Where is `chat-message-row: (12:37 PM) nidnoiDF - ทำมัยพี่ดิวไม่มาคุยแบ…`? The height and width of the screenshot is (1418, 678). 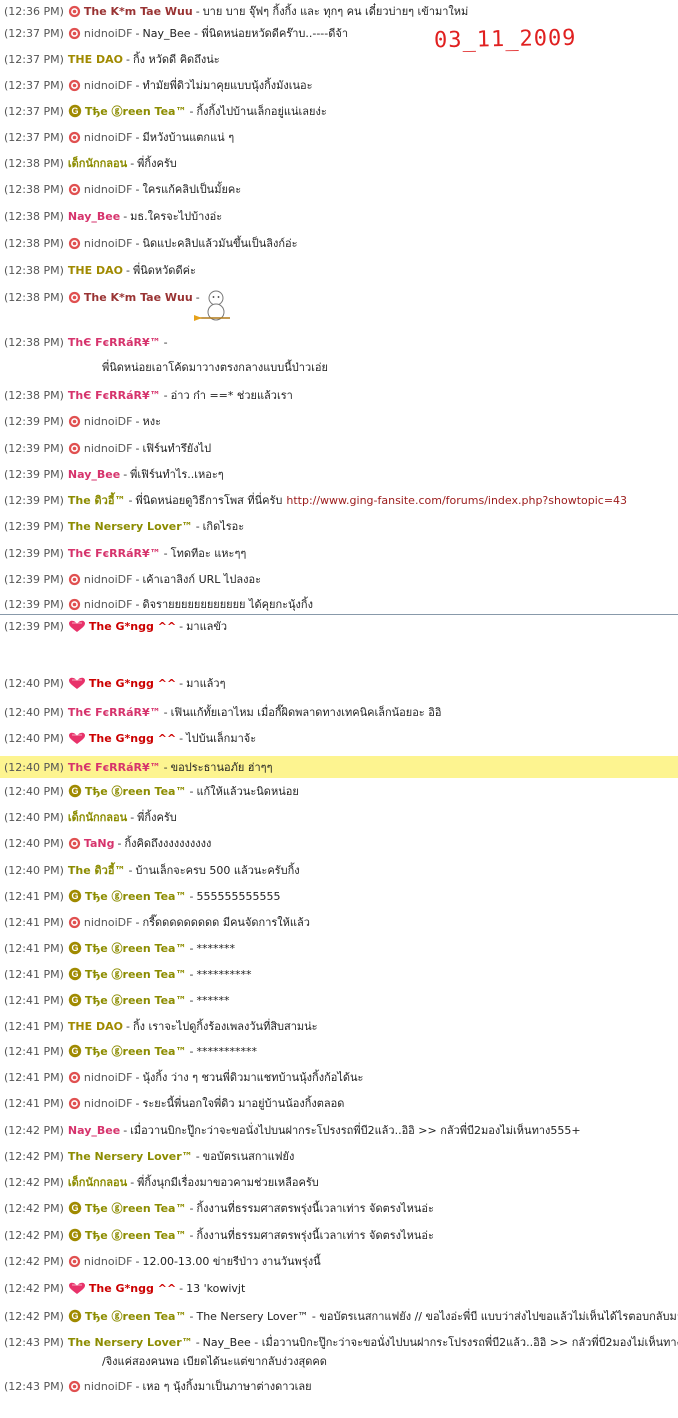
chat-message-row: (12:37 PM) nidnoiDF - ทำมัยพี่ดิวไม่มาคุยแบ… is located at coordinates (339, 85).